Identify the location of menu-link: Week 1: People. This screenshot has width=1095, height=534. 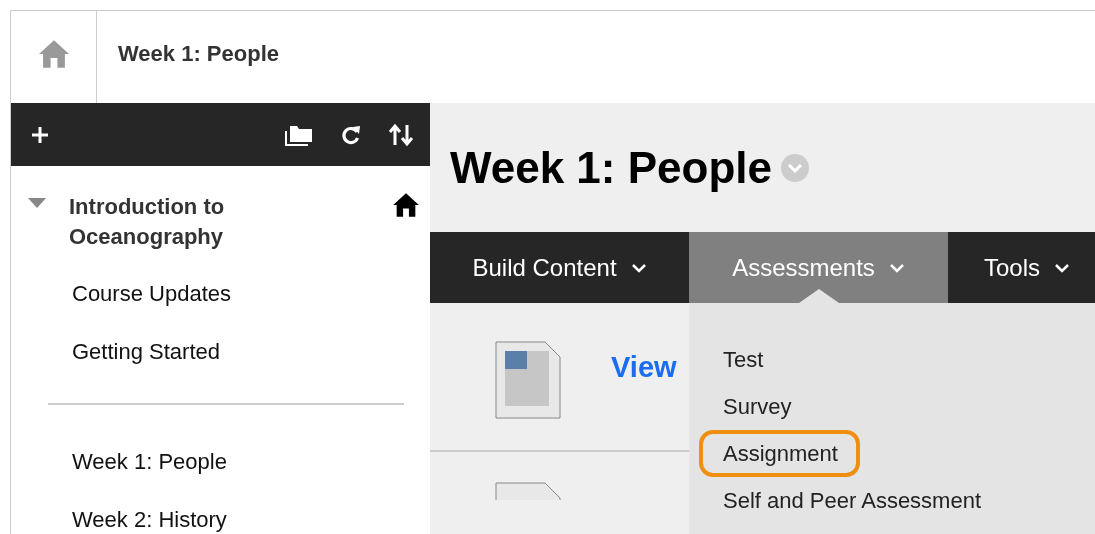
(251, 462).